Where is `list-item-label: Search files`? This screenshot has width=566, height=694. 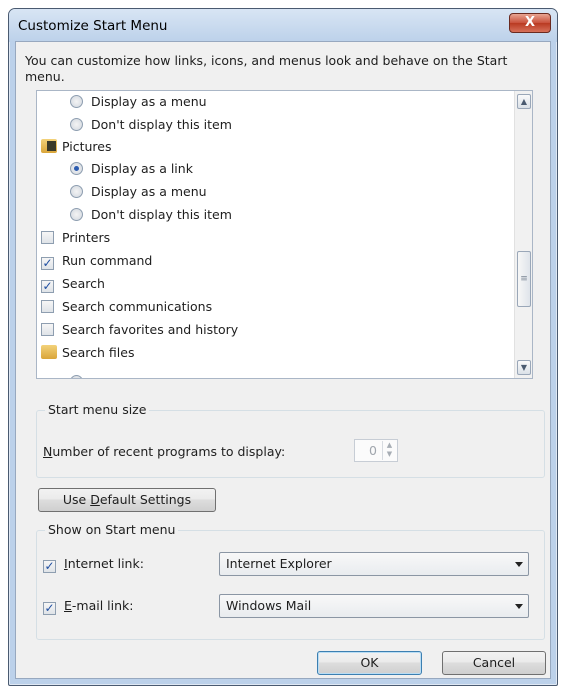 list-item-label: Search files is located at coordinates (98, 352).